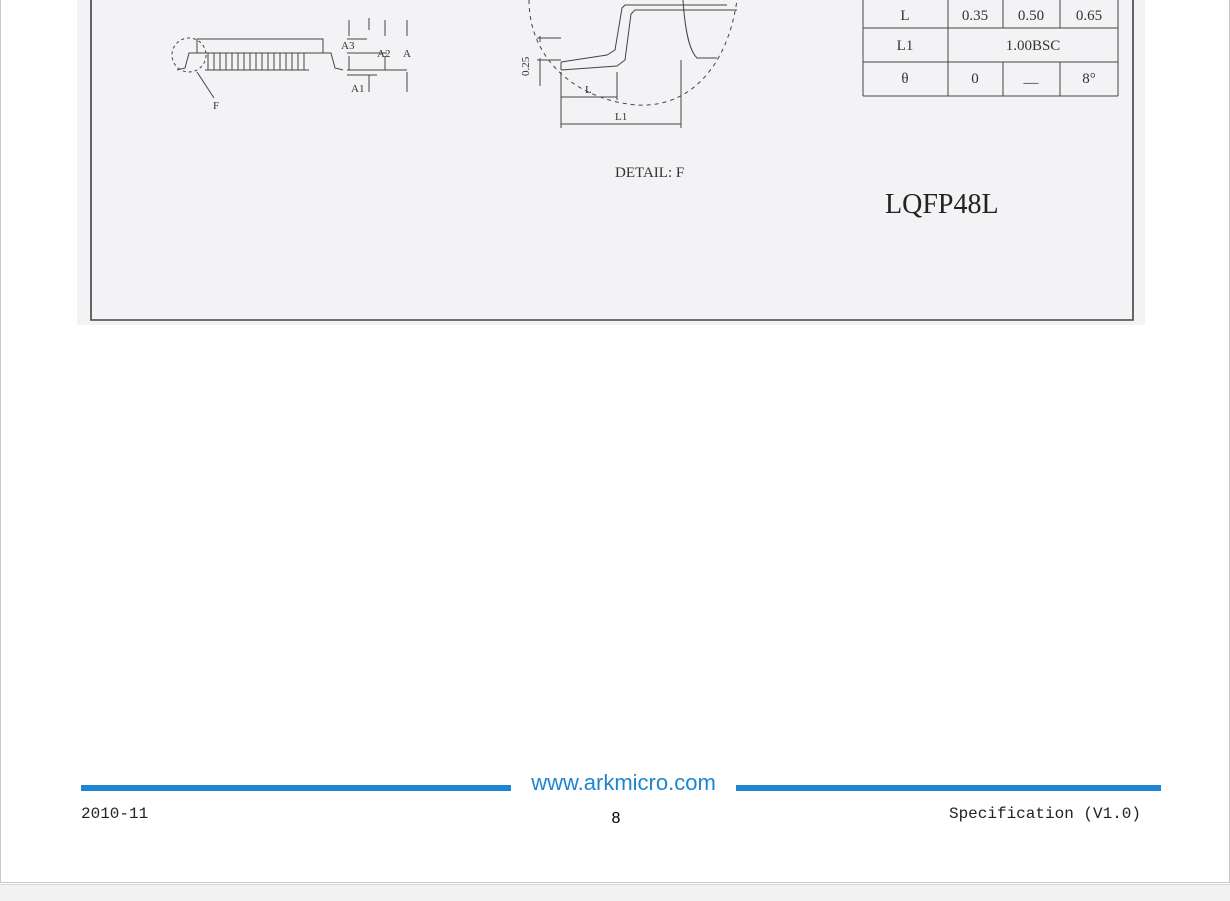  What do you see at coordinates (942, 204) in the screenshot?
I see `package-name: LQFP48L` at bounding box center [942, 204].